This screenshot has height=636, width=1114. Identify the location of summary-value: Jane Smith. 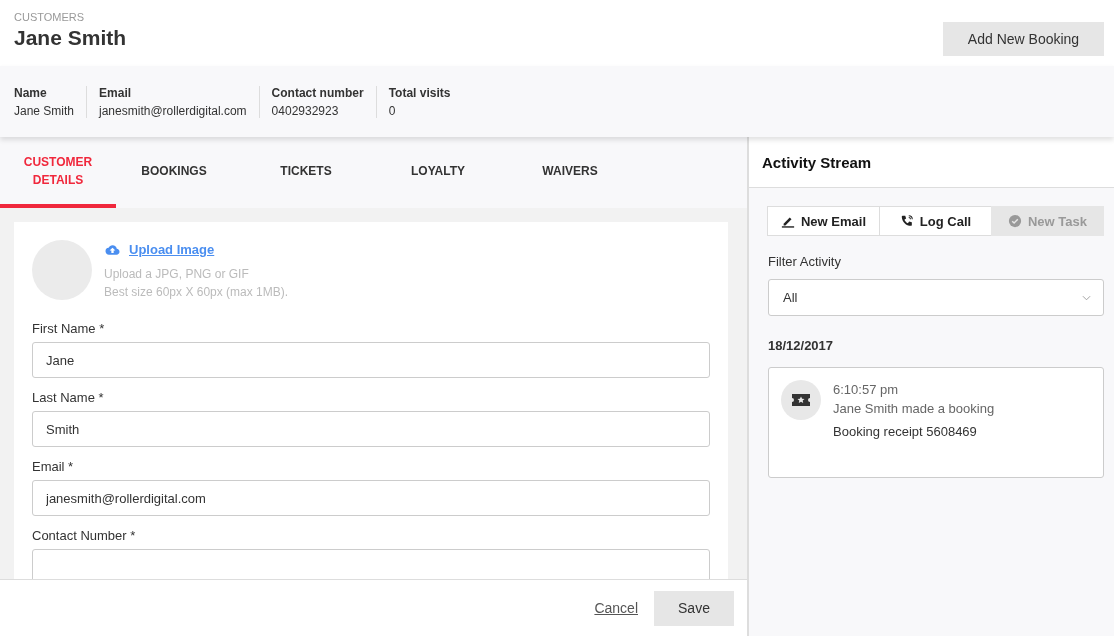
(44, 110).